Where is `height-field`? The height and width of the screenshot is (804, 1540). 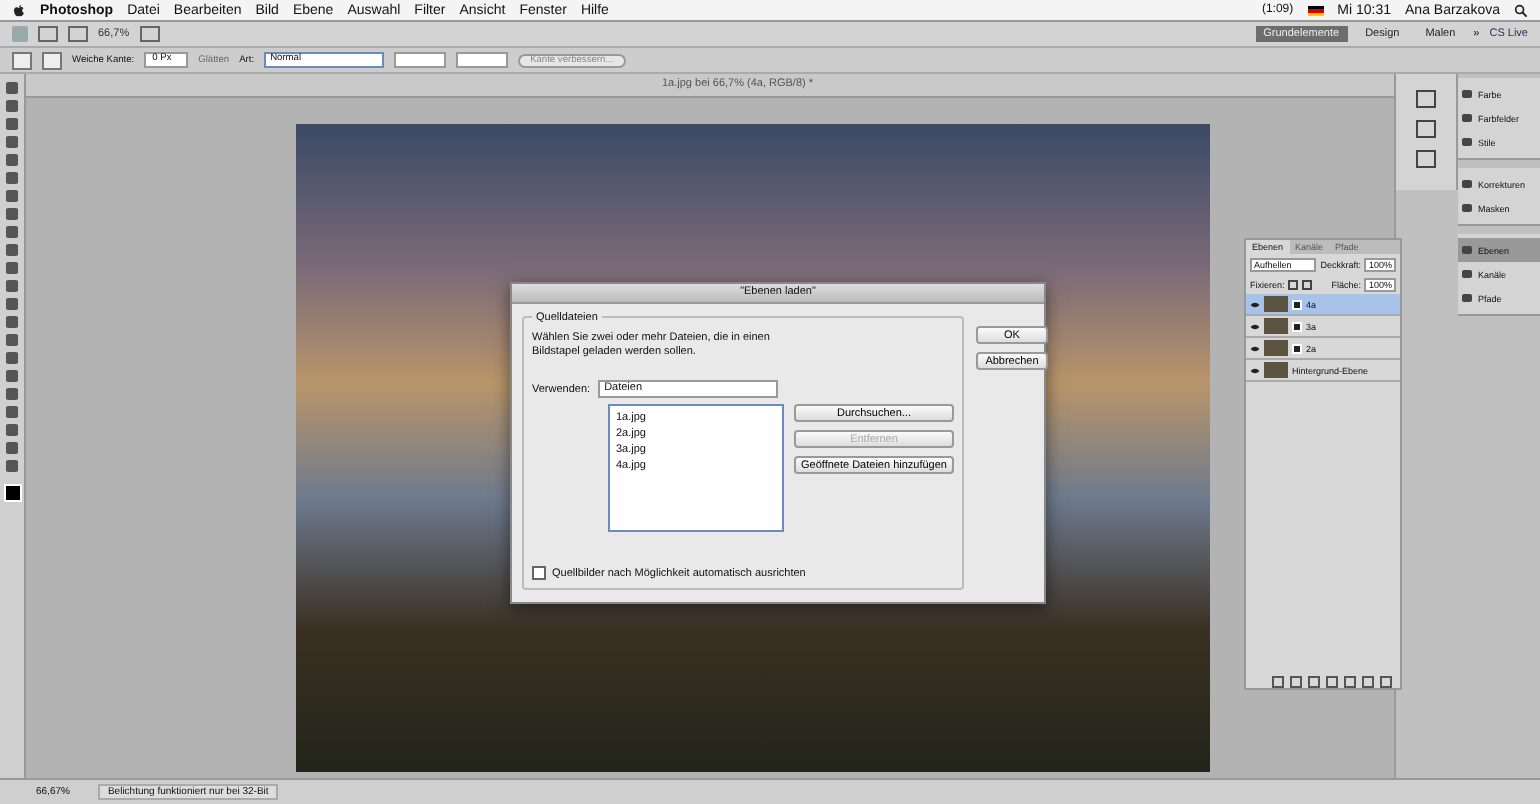
height-field is located at coordinates (482, 60).